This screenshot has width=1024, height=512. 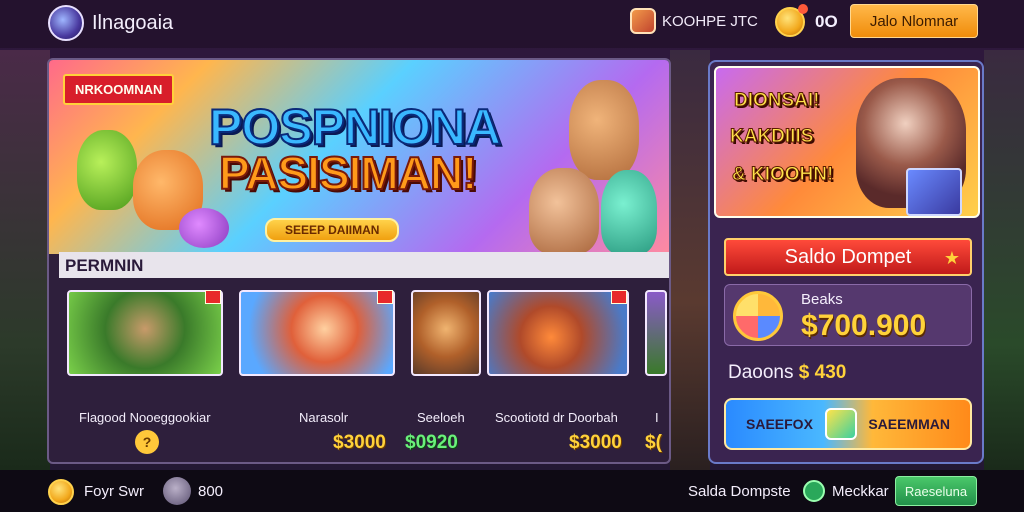 What do you see at coordinates (348, 173) in the screenshot?
I see `banner-title-line2: PASISIMAN!` at bounding box center [348, 173].